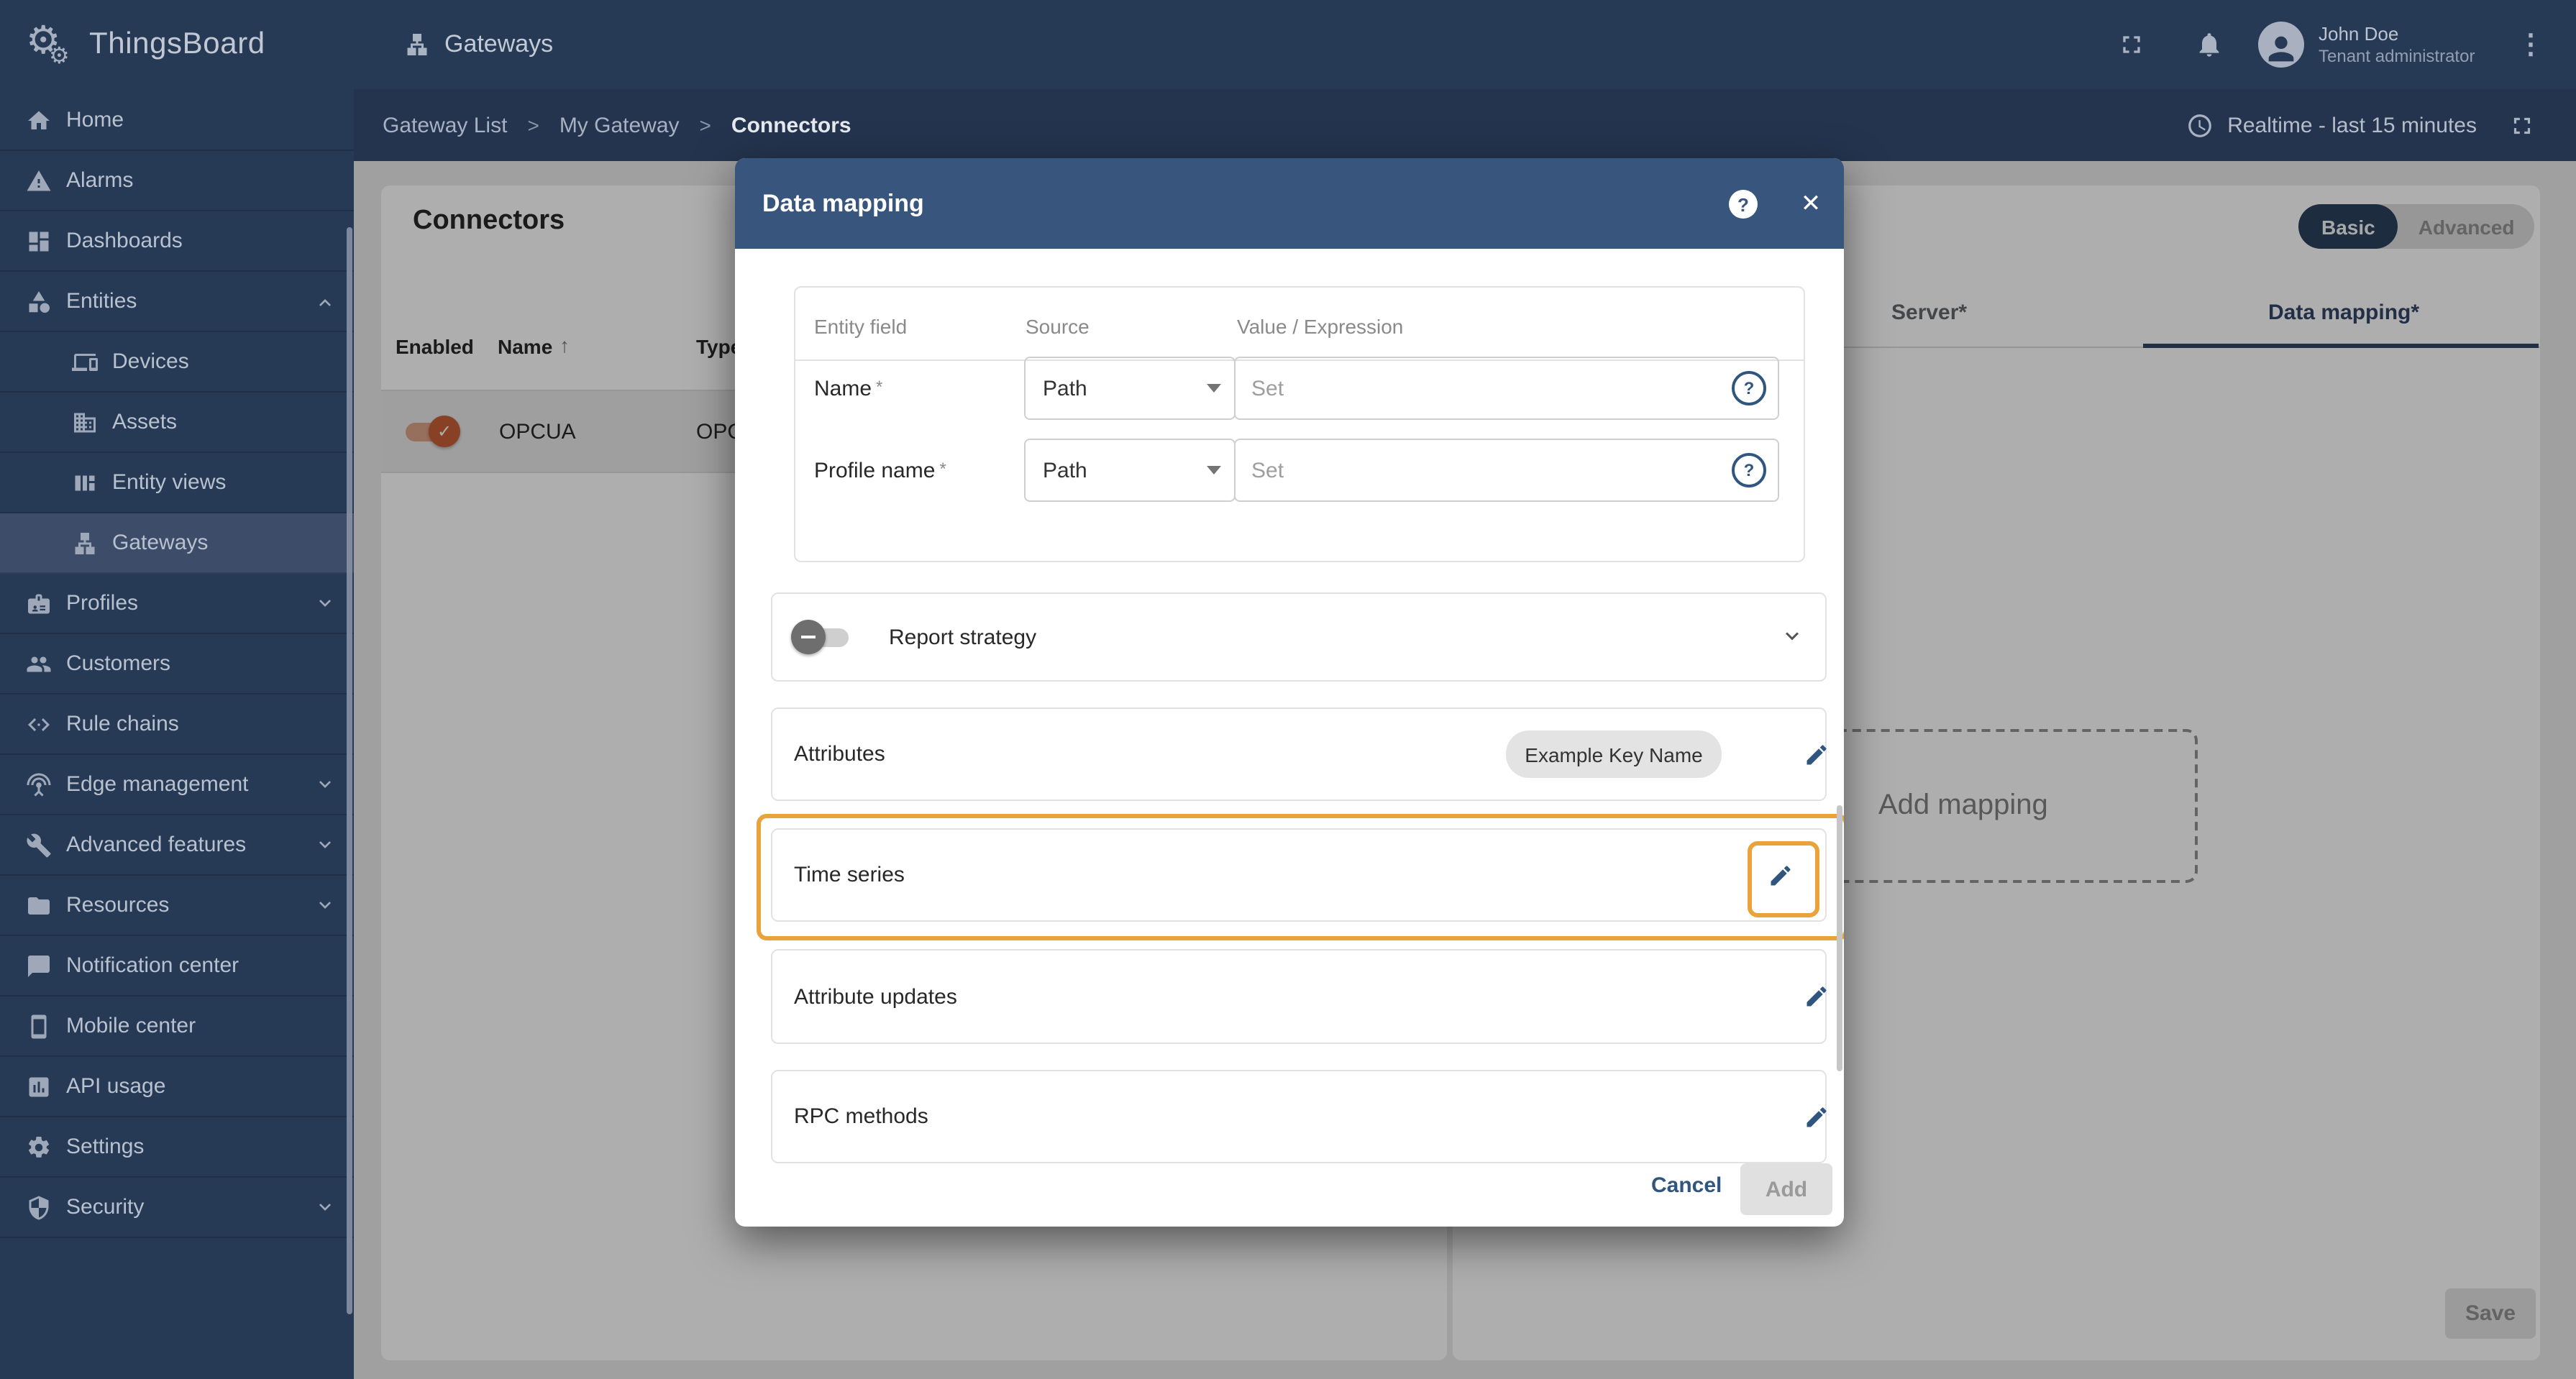 Image resolution: width=2576 pixels, height=1379 pixels. What do you see at coordinates (861, 326) in the screenshot?
I see `header-entity-field: Entity field` at bounding box center [861, 326].